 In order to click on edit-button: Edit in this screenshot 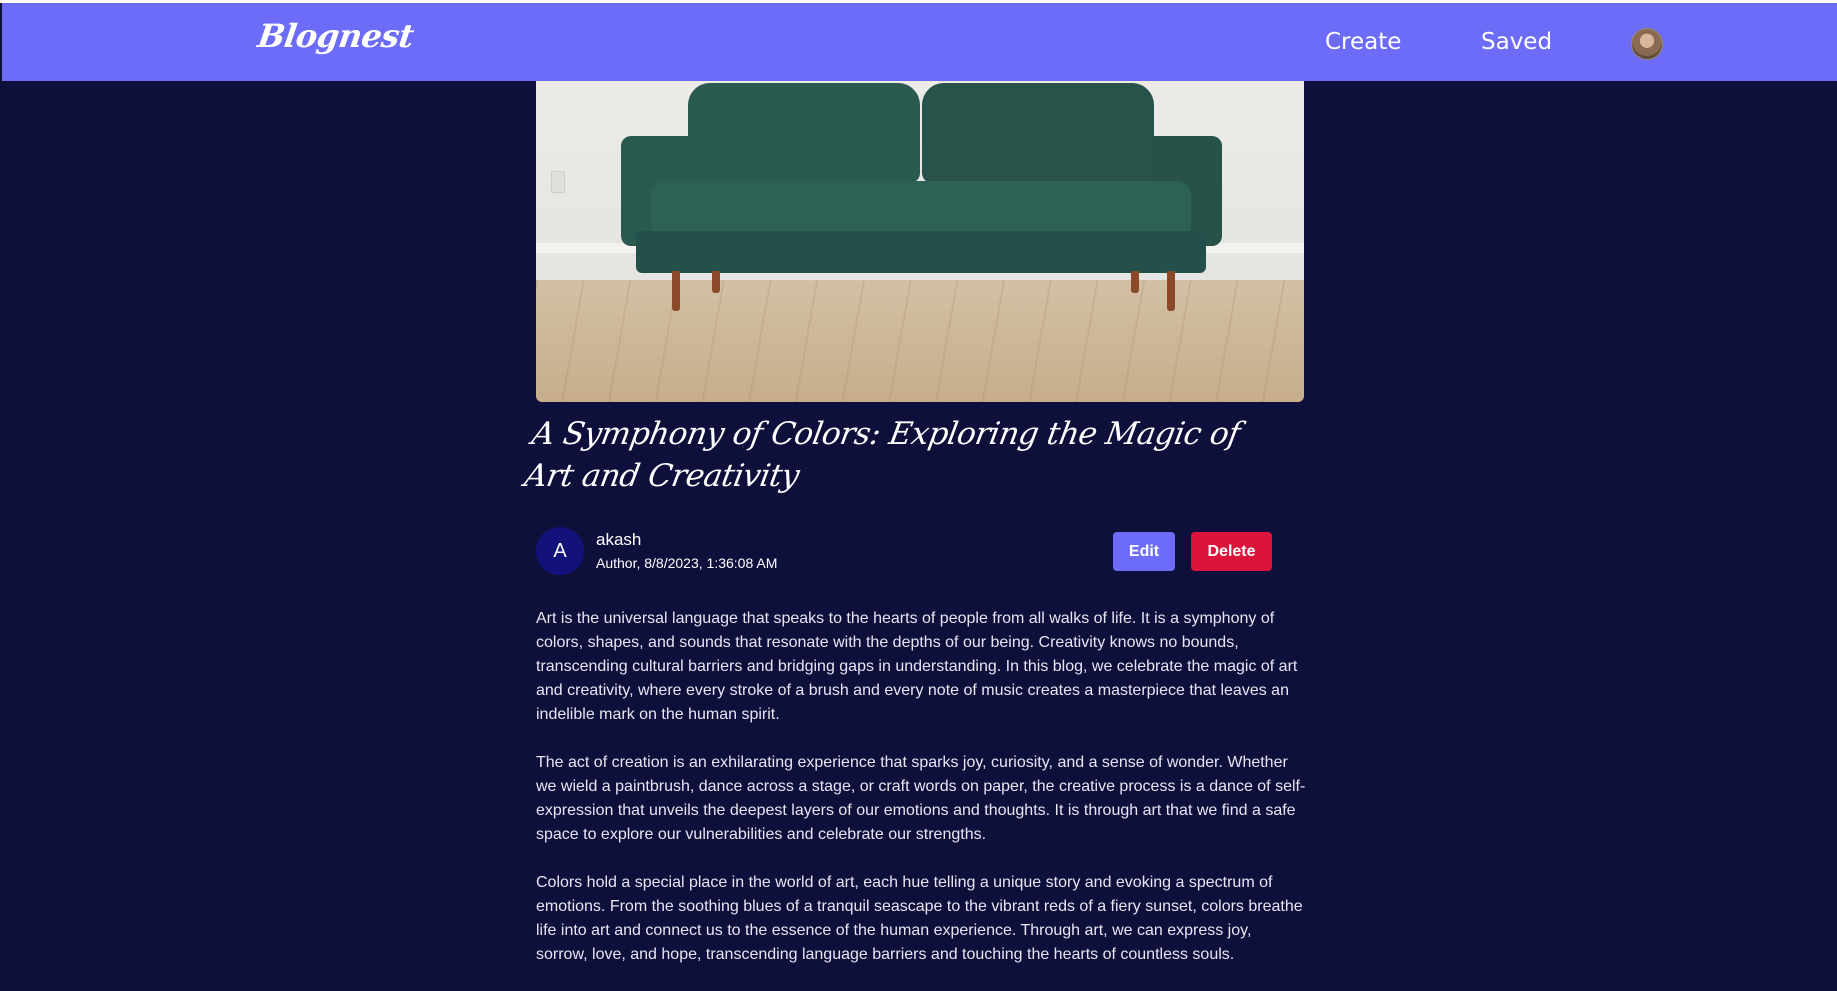, I will do `click(1144, 551)`.